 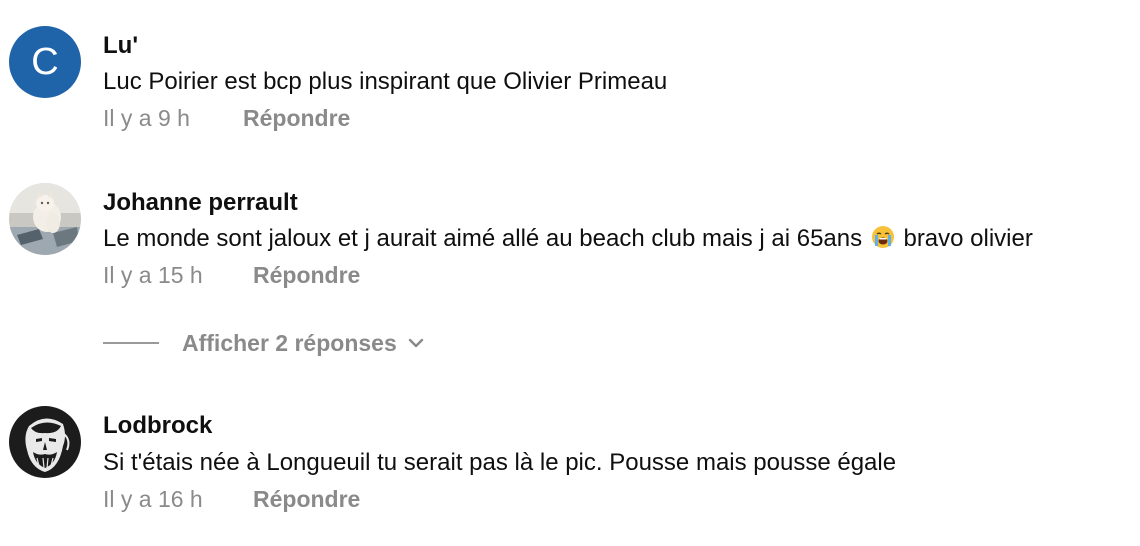 What do you see at coordinates (416, 343) in the screenshot?
I see `chevron-down-icon` at bounding box center [416, 343].